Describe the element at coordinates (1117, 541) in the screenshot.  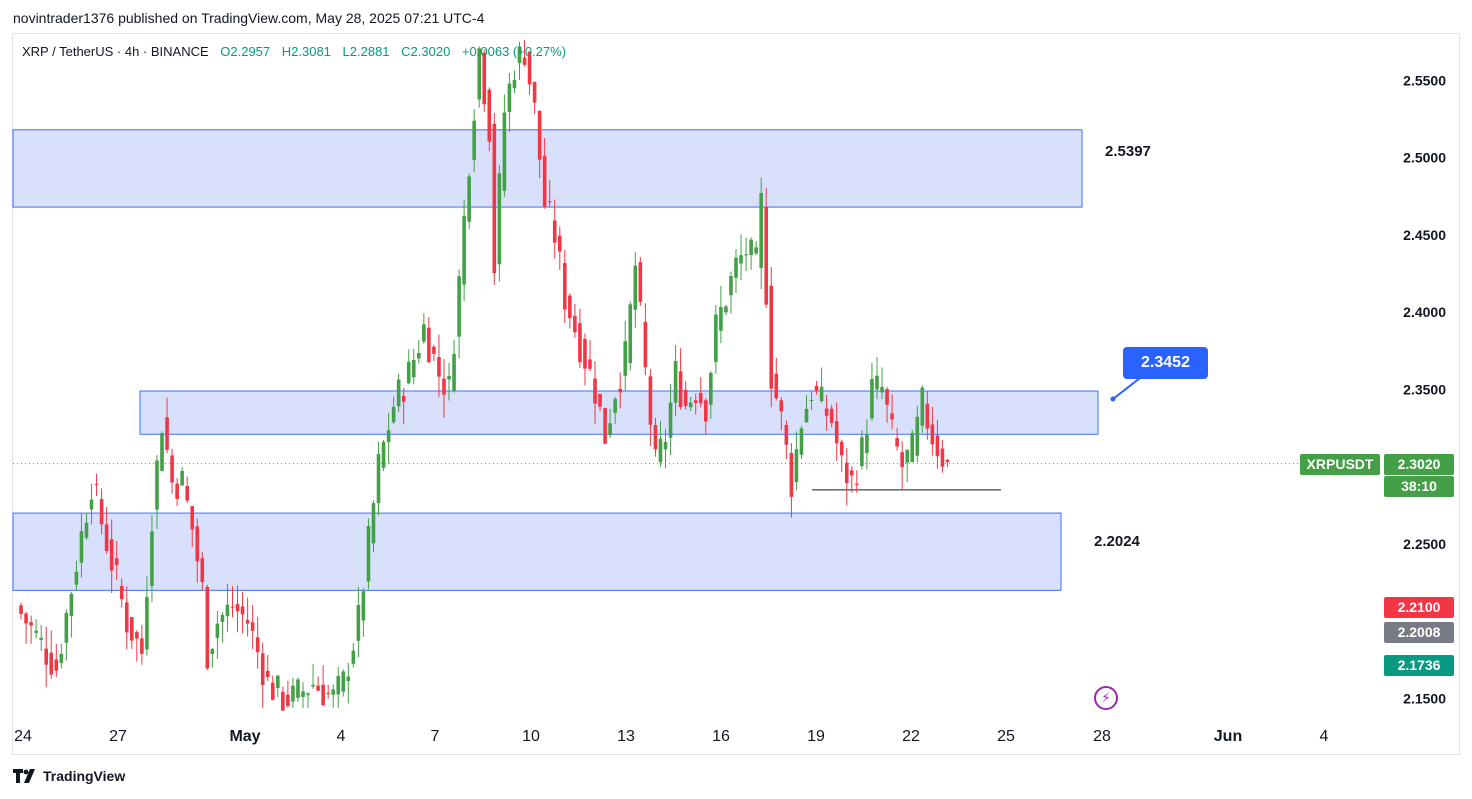
I see `level-label-bottom: 2.2024` at that location.